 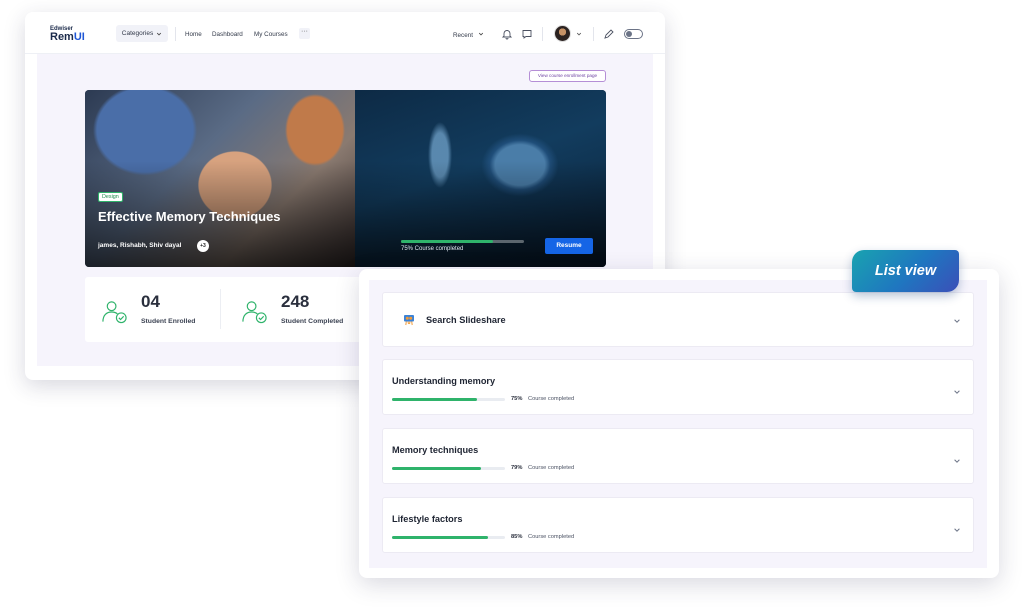 I want to click on hero-overlay, so click(x=345, y=178).